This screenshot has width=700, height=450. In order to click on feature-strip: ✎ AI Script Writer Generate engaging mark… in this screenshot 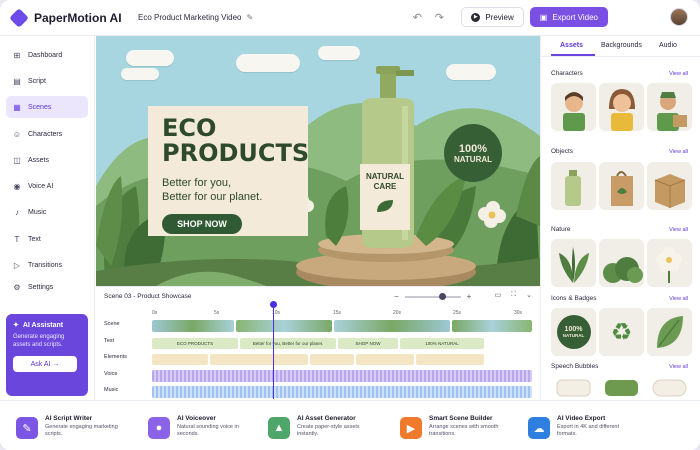, I will do `click(350, 425)`.